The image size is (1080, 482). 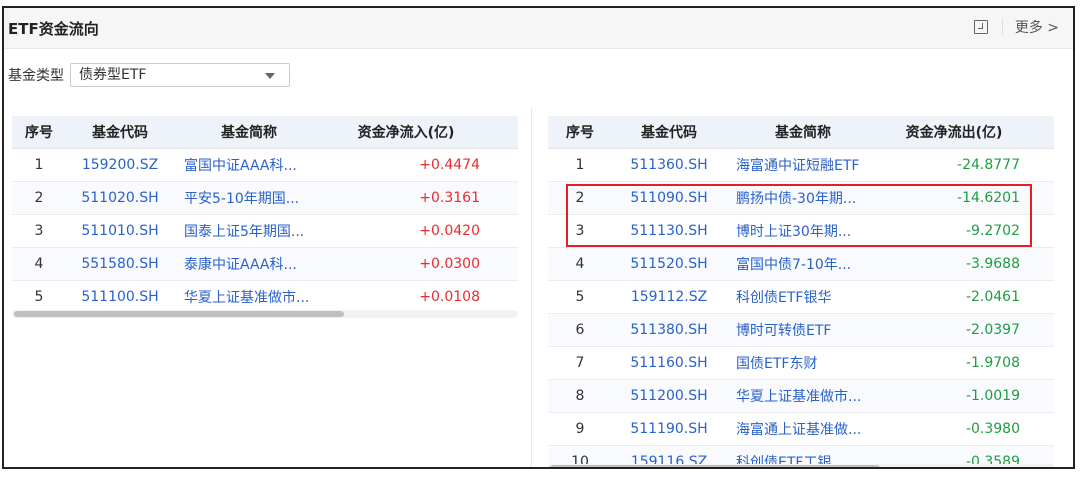 I want to click on inflow-scrollbar, so click(x=265, y=314).